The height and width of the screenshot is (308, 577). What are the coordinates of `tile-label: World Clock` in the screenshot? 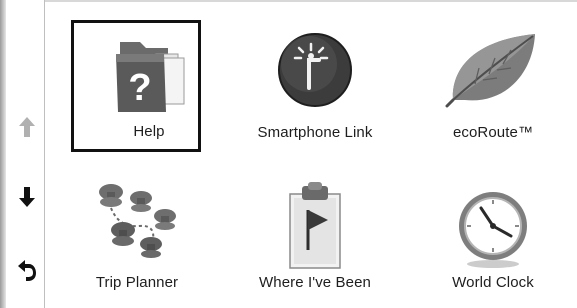 It's located at (493, 282).